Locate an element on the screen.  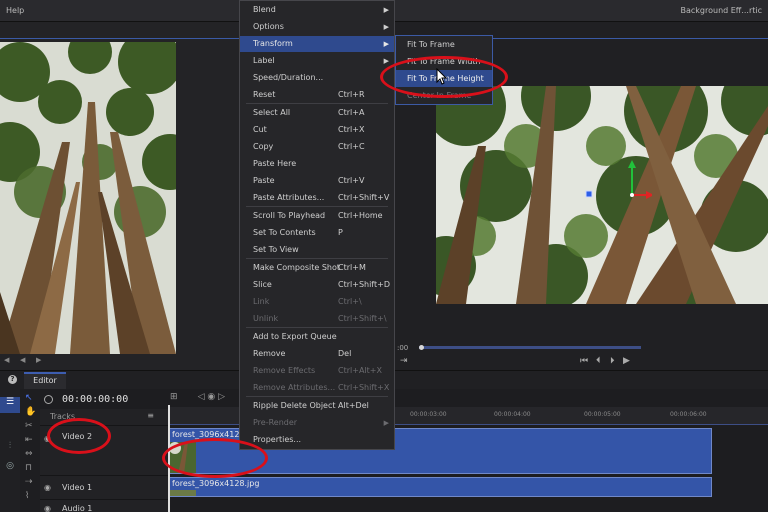
track-header-audio-1: ◉ Audio 1 is located at coordinates (104, 505).